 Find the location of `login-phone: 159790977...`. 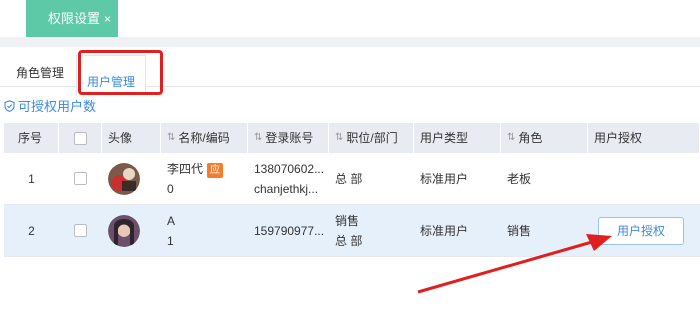

login-phone: 159790977... is located at coordinates (289, 230).